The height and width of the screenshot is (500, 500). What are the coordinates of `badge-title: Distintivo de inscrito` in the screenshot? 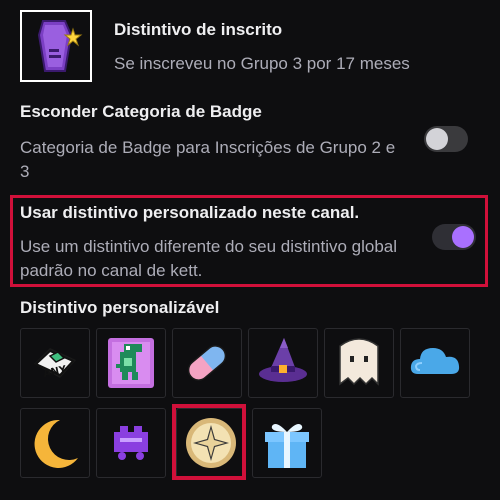 It's located at (198, 29).